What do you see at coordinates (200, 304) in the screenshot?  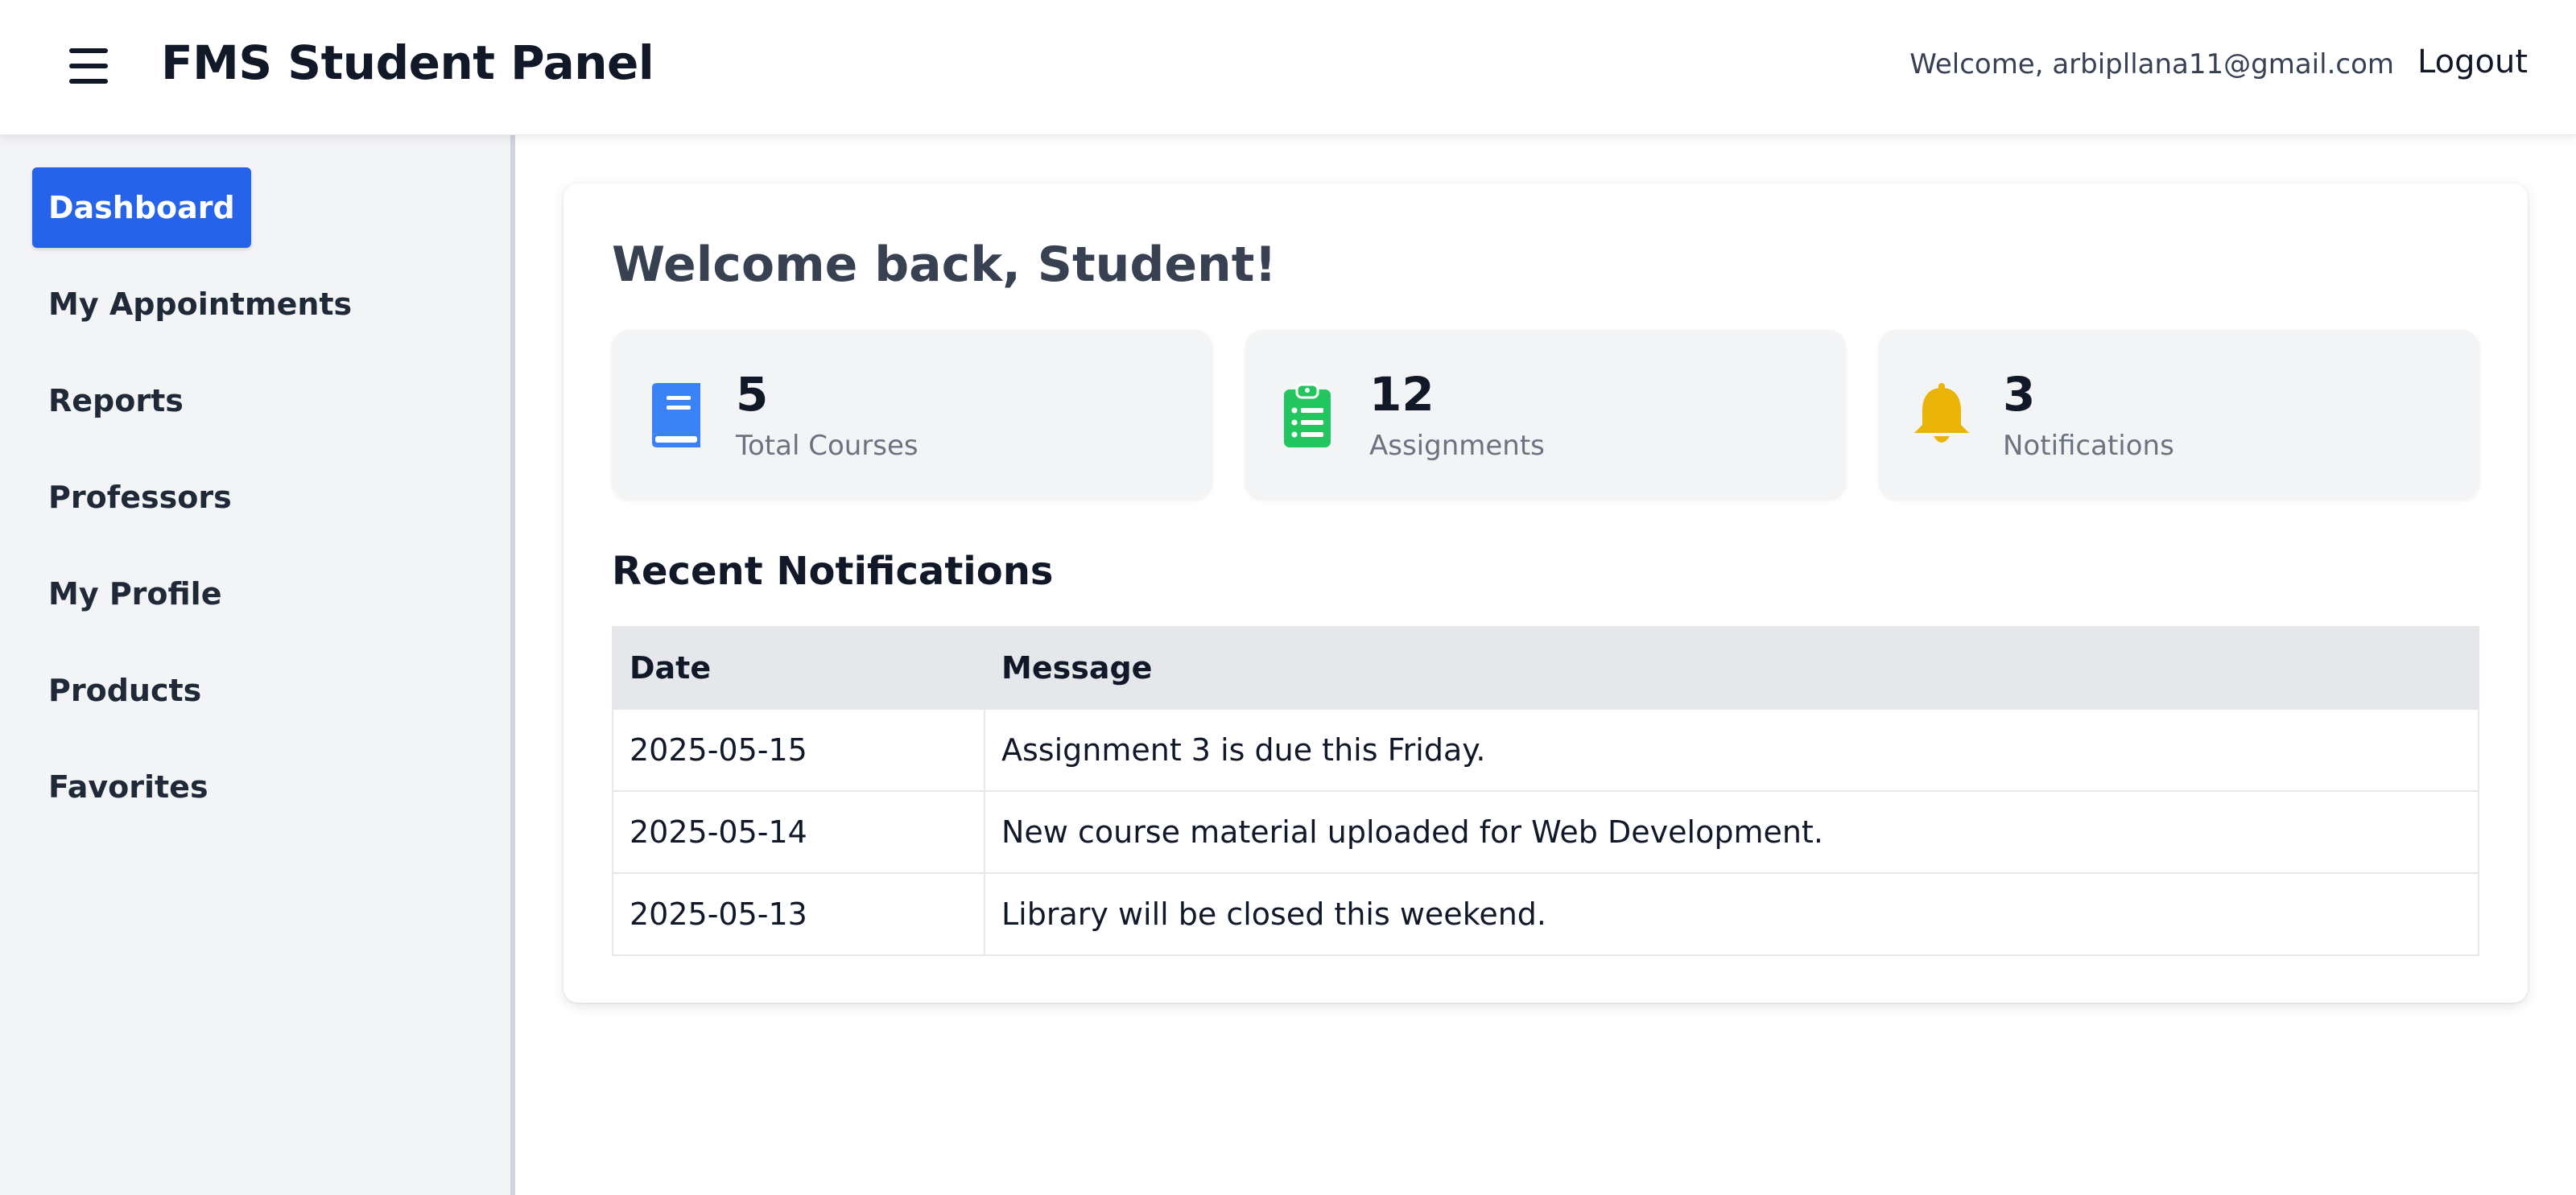 I see `sidebar-item-my-appointments: My Appointments` at bounding box center [200, 304].